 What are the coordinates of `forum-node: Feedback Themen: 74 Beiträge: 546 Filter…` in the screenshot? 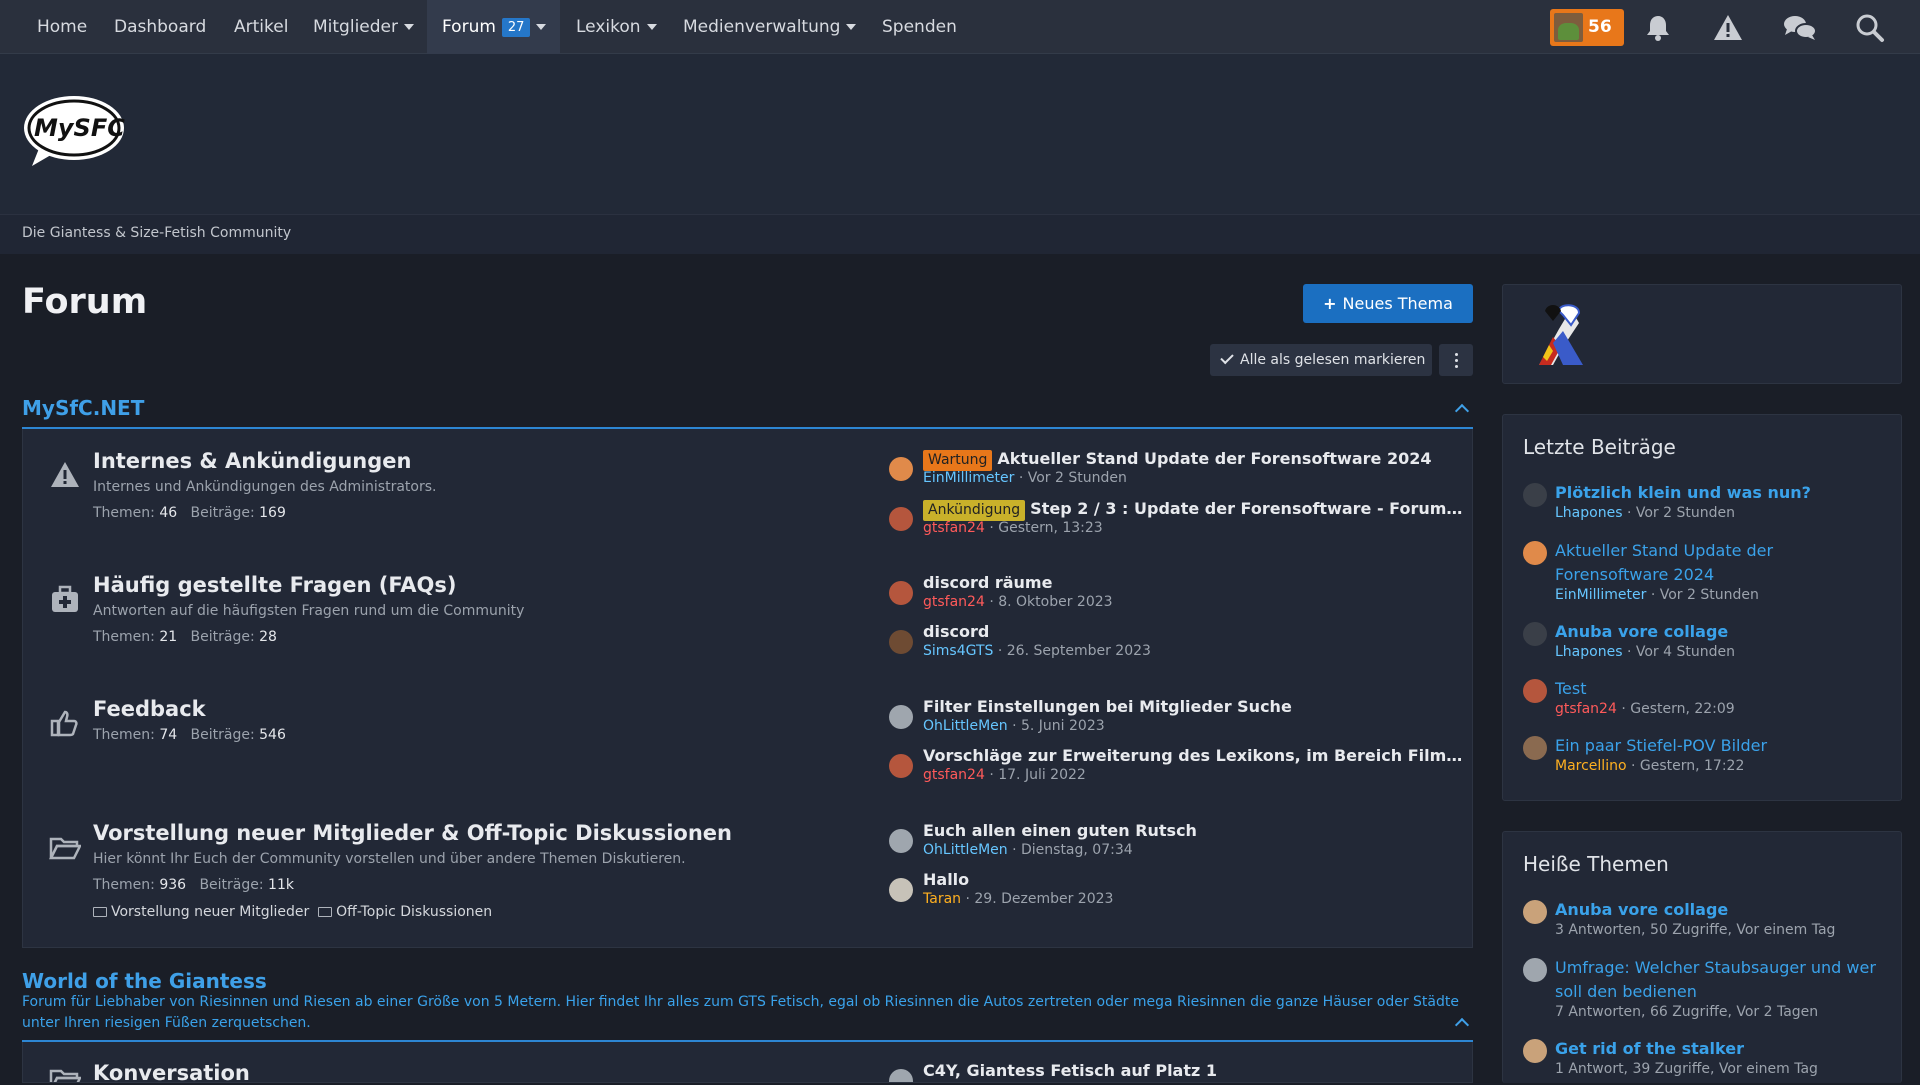 It's located at (748, 752).